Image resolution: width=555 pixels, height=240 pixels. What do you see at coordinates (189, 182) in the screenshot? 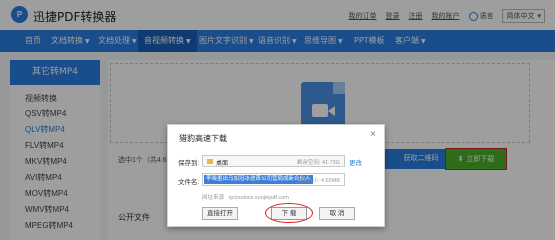
I see `filename-label: 文件名:` at bounding box center [189, 182].